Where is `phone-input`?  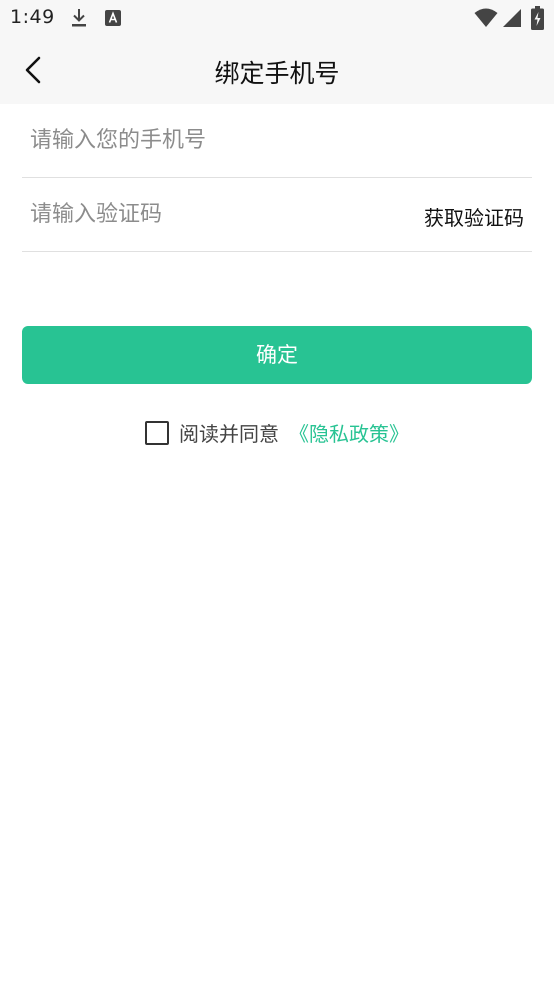
phone-input is located at coordinates (275, 140).